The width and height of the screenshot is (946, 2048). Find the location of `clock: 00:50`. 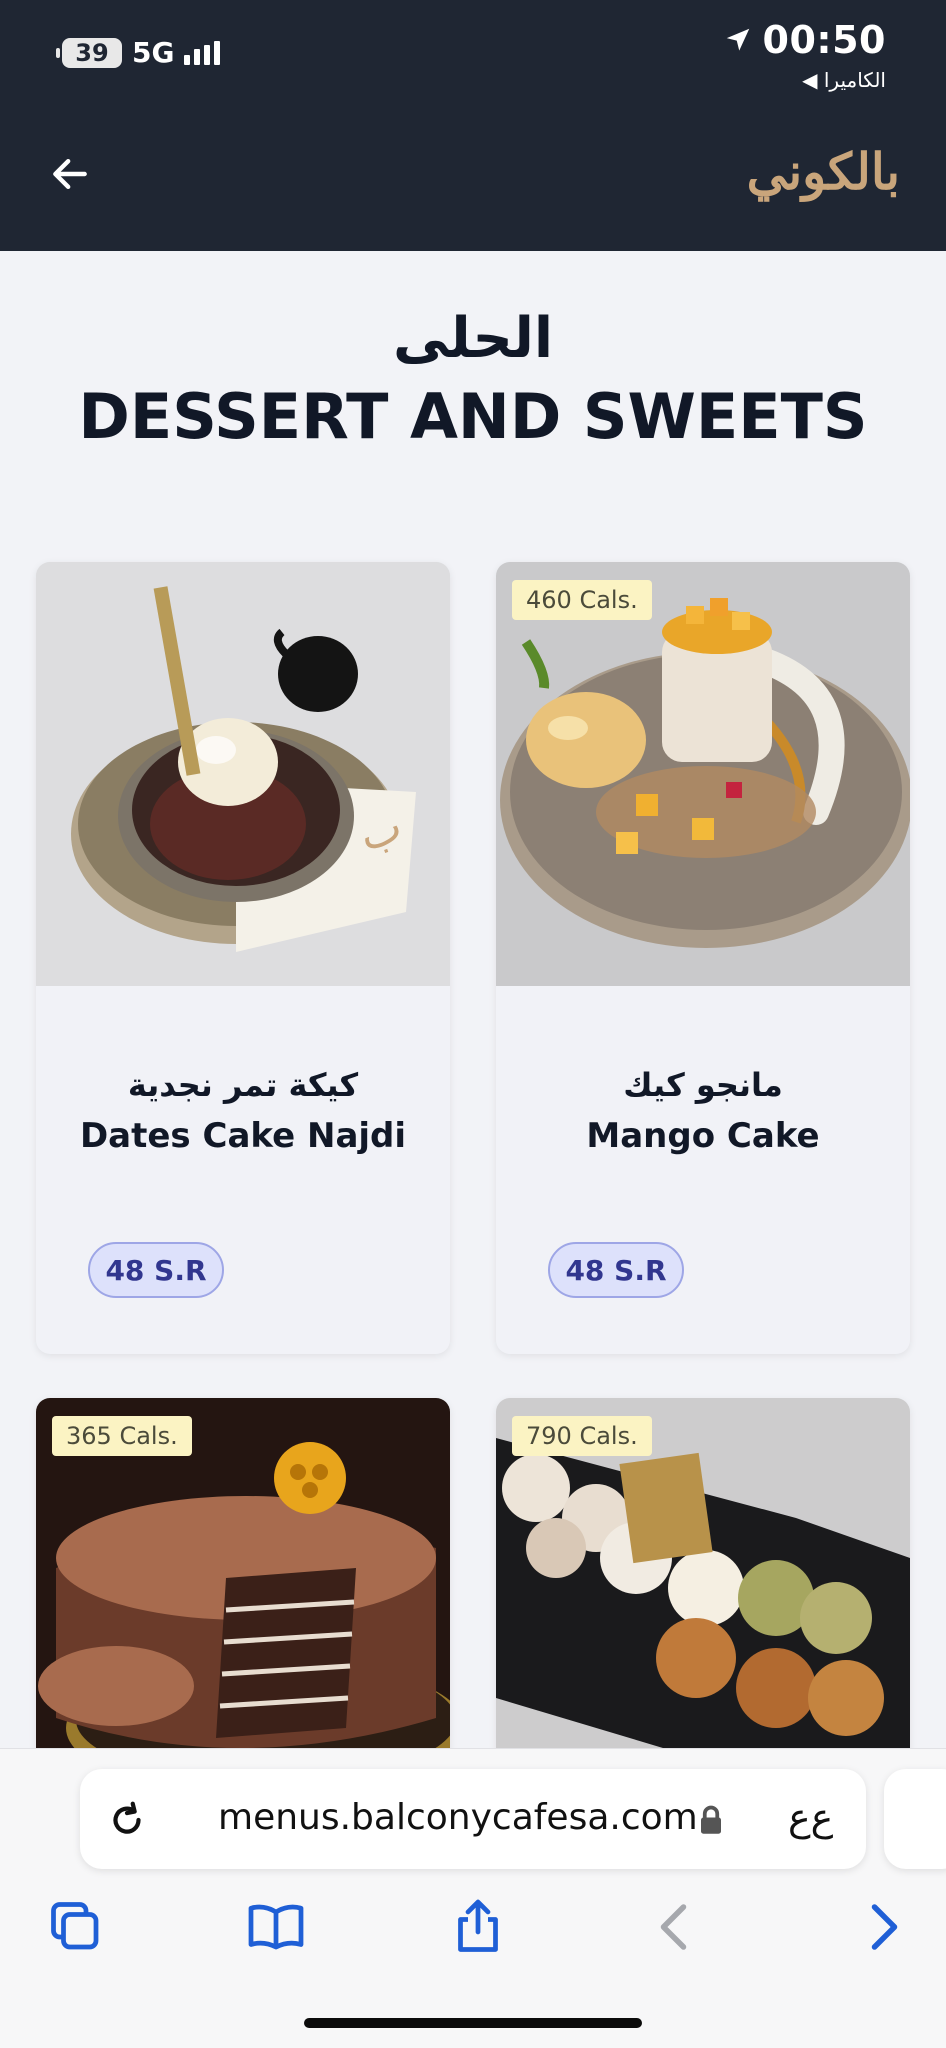

clock: 00:50 is located at coordinates (824, 40).